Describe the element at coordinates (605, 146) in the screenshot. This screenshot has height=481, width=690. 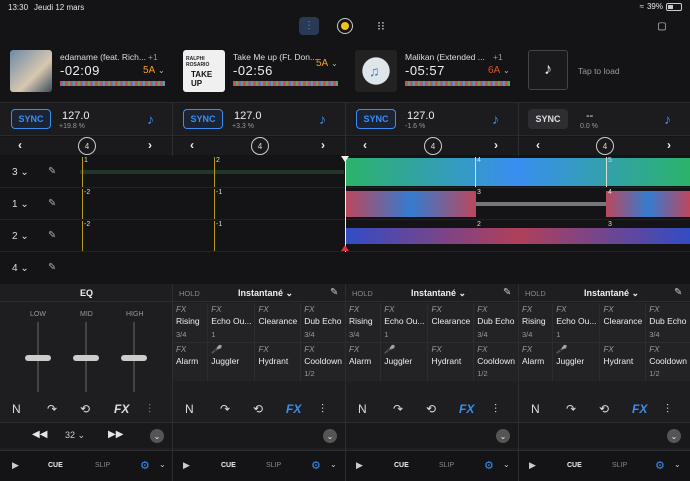
I see `deck-4-loop-button: 4` at that location.